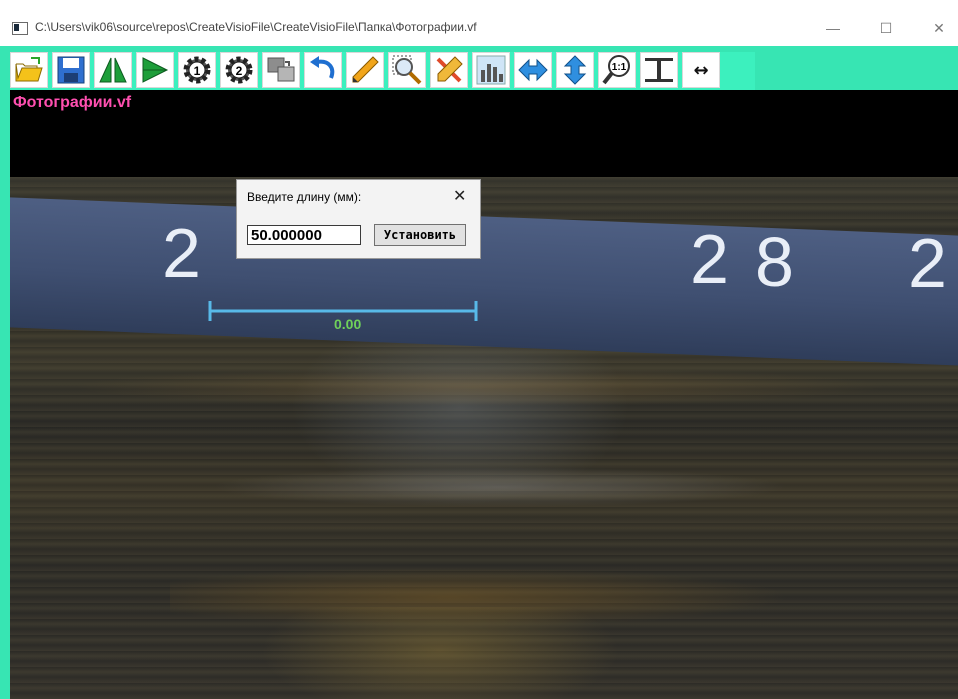 This screenshot has height=699, width=958. I want to click on i-beam-icon, so click(659, 70).